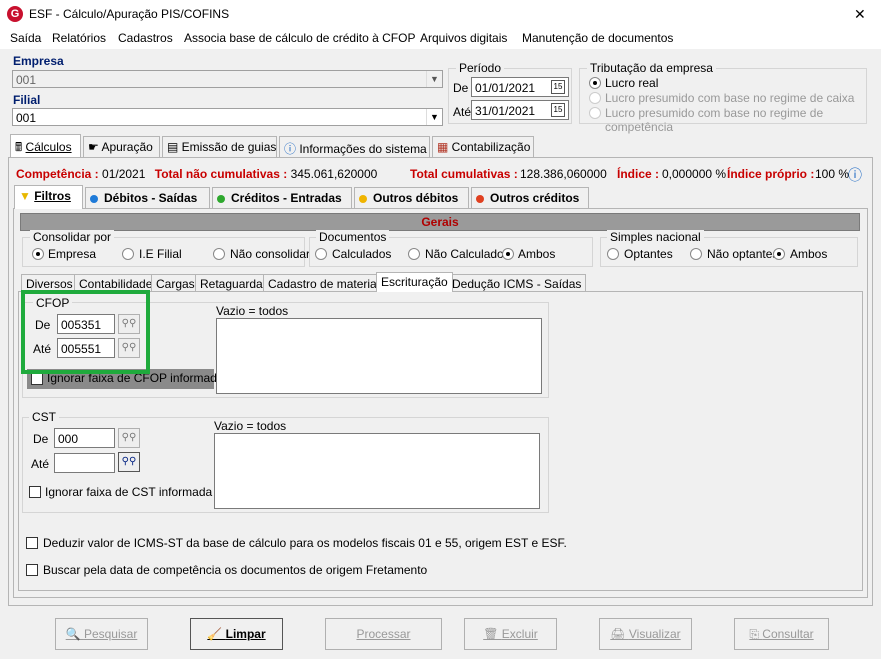 This screenshot has width=881, height=659. I want to click on gerais-title: Gerais, so click(440, 222).